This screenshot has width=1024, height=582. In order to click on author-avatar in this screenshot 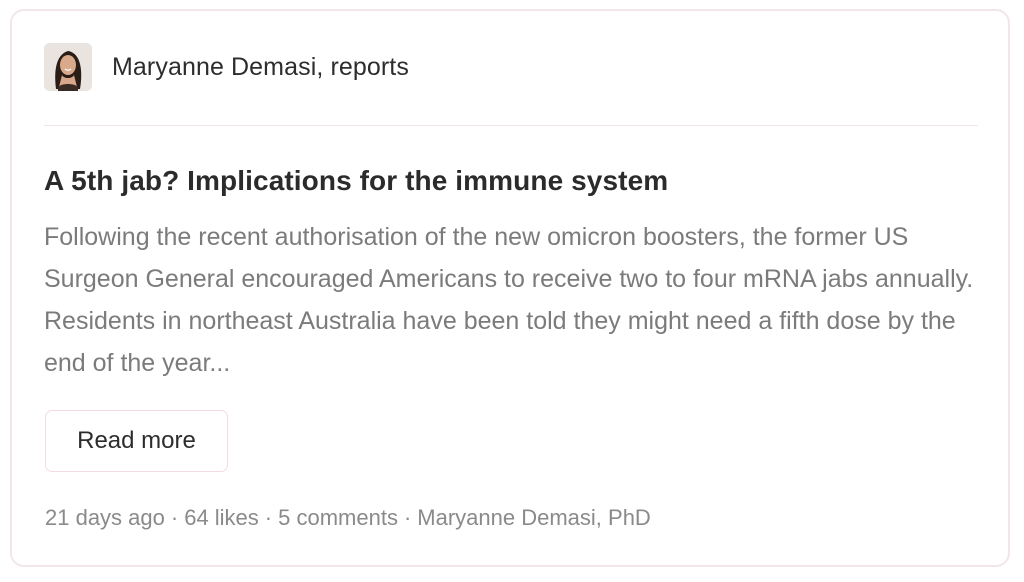, I will do `click(68, 67)`.